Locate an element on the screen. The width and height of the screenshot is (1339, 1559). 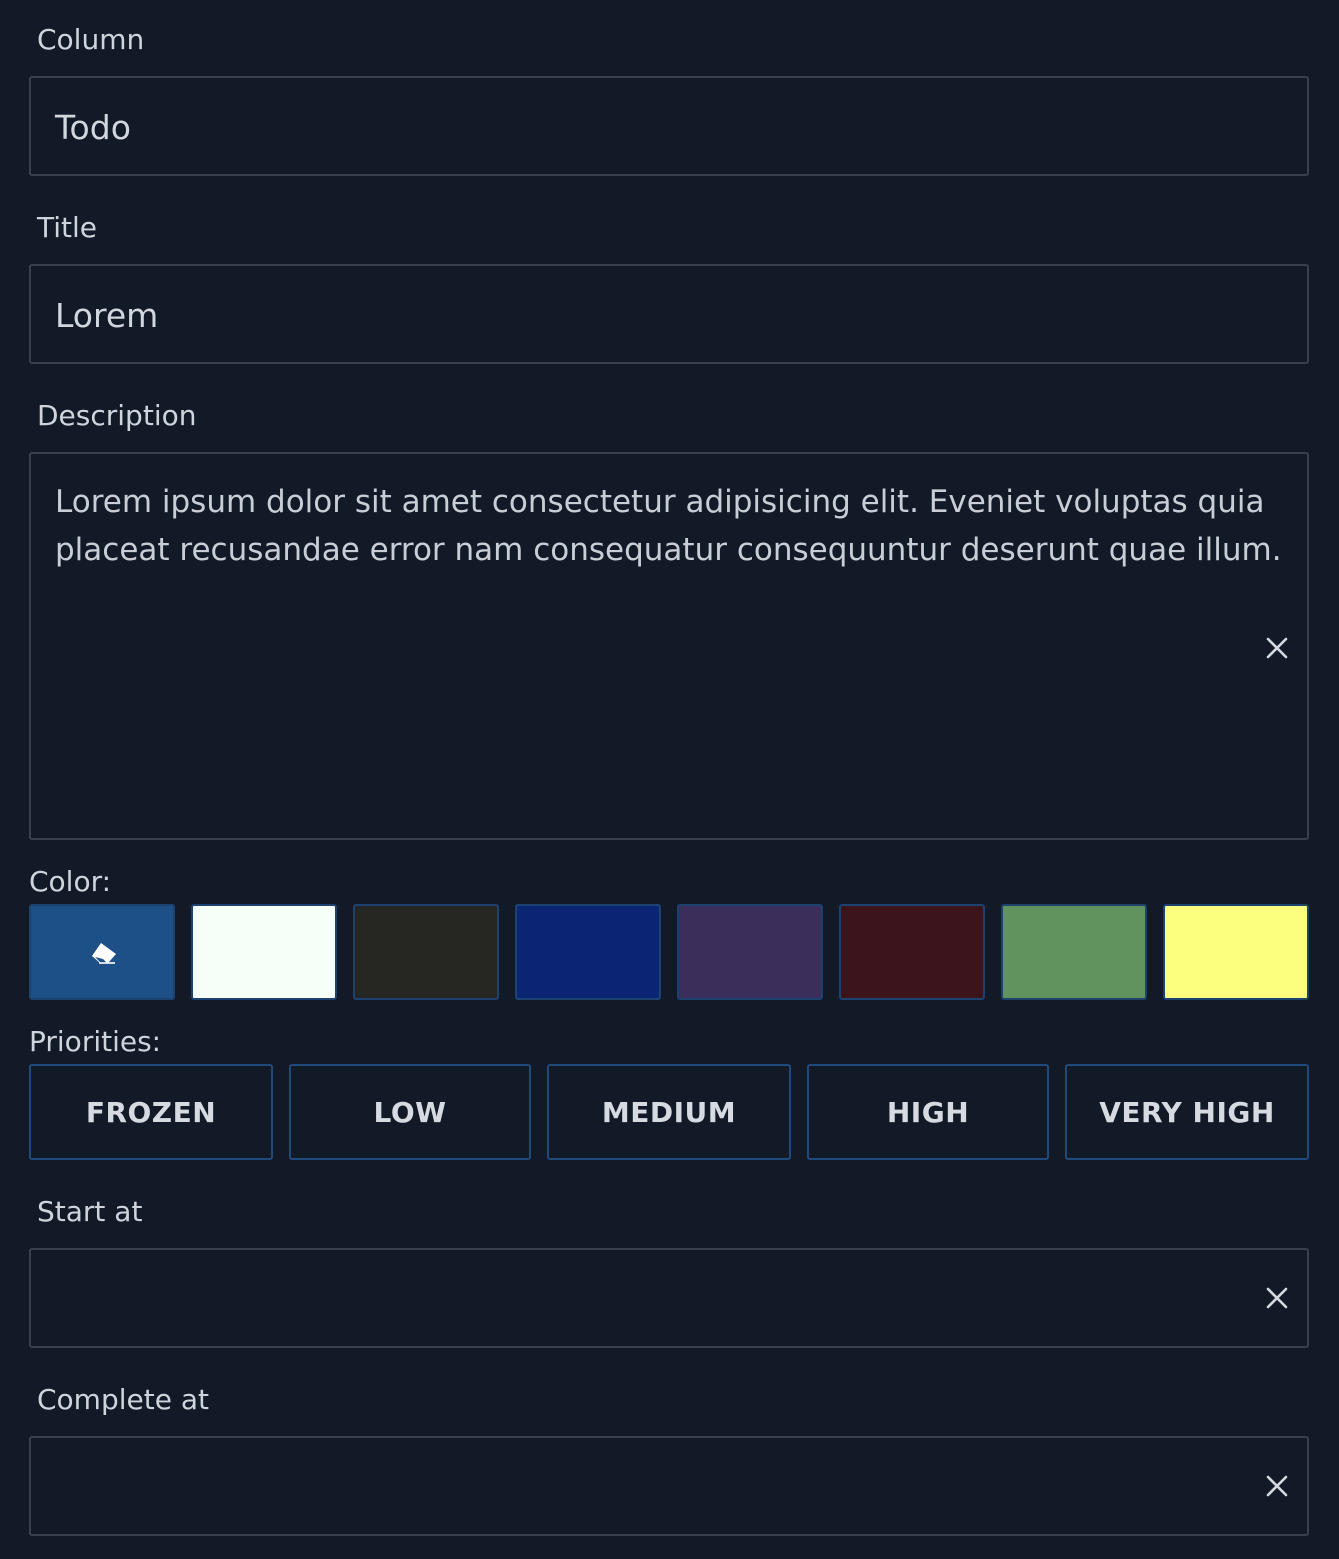
color-swatch-yellow is located at coordinates (1236, 952).